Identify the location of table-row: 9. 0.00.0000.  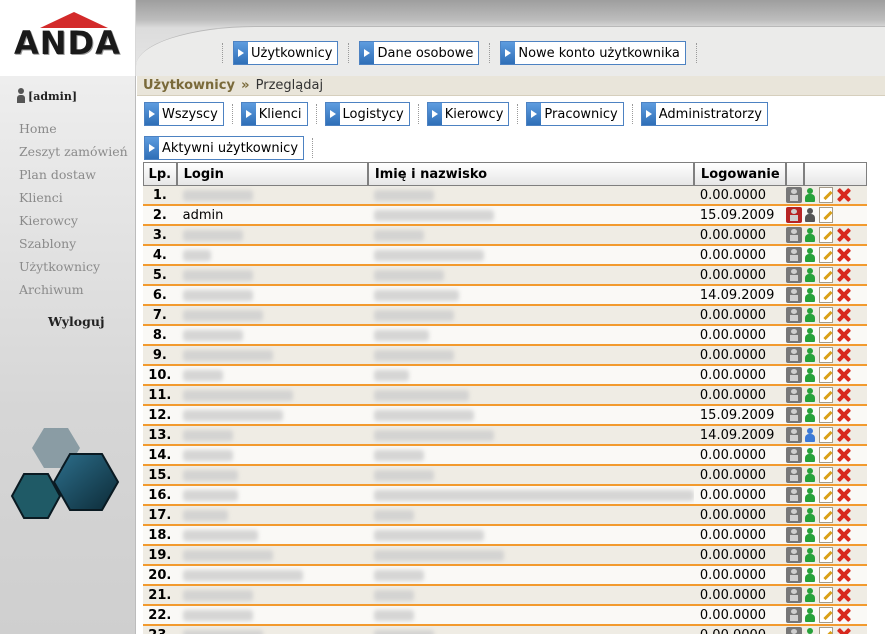
(505, 356).